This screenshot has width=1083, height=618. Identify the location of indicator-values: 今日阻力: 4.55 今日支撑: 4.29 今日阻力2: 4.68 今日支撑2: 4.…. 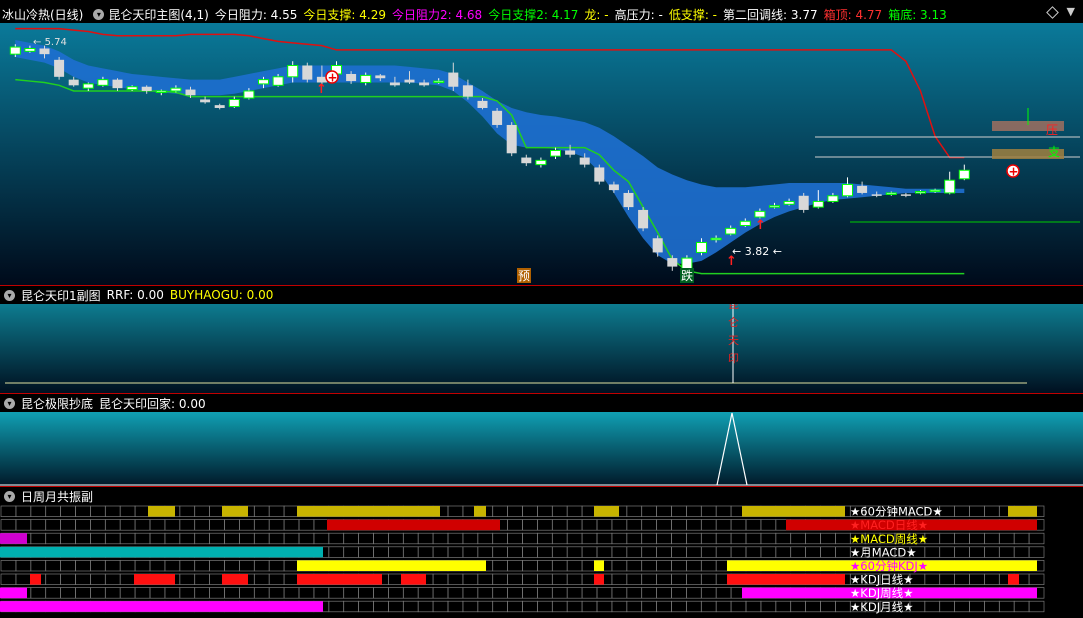
(584, 14).